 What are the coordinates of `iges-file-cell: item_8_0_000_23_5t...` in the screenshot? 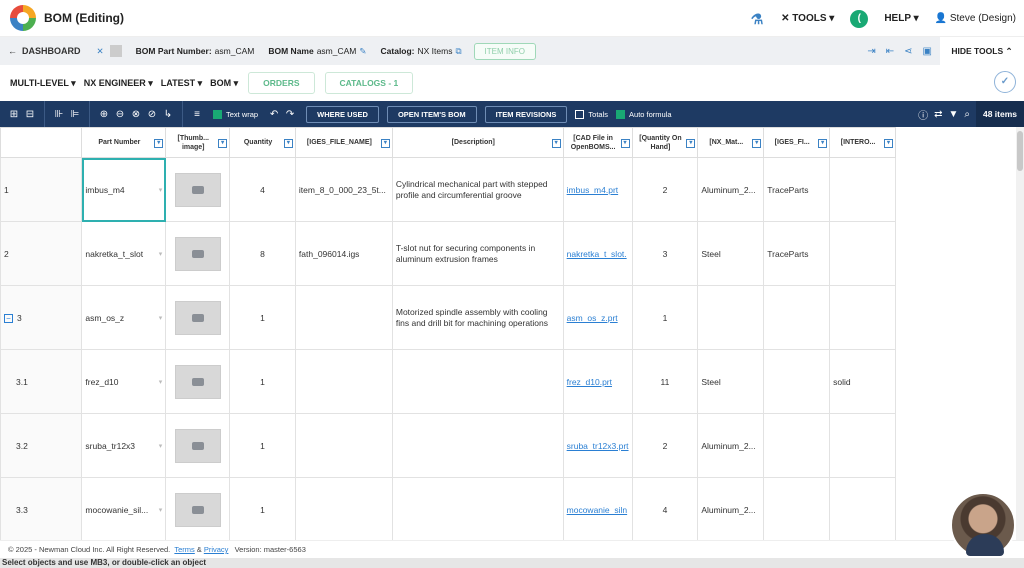 It's located at (343, 189).